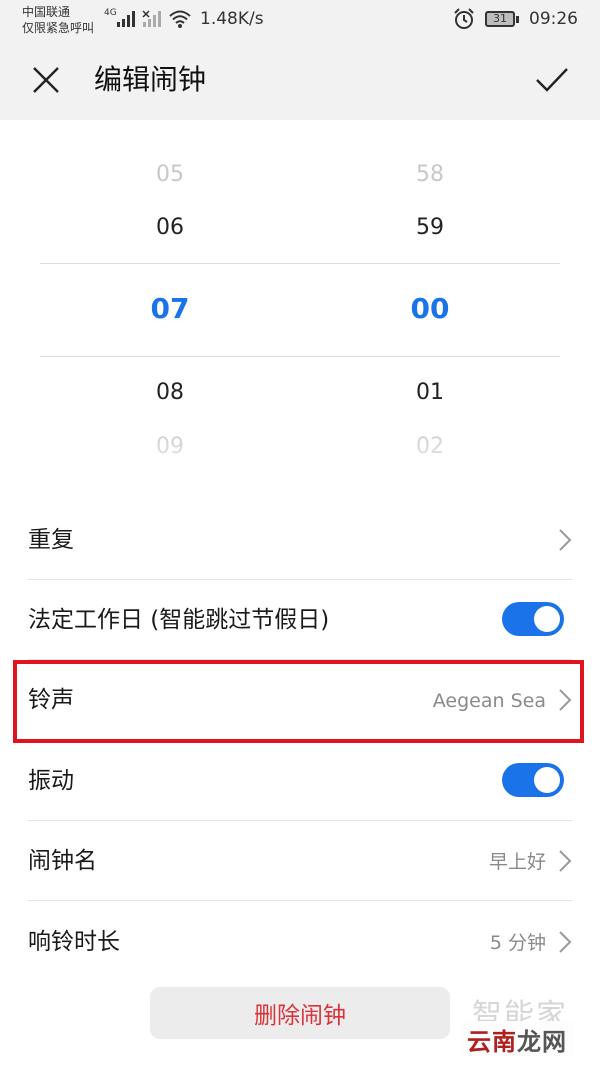  What do you see at coordinates (492, 1041) in the screenshot?
I see `watermark-part1: 云南` at bounding box center [492, 1041].